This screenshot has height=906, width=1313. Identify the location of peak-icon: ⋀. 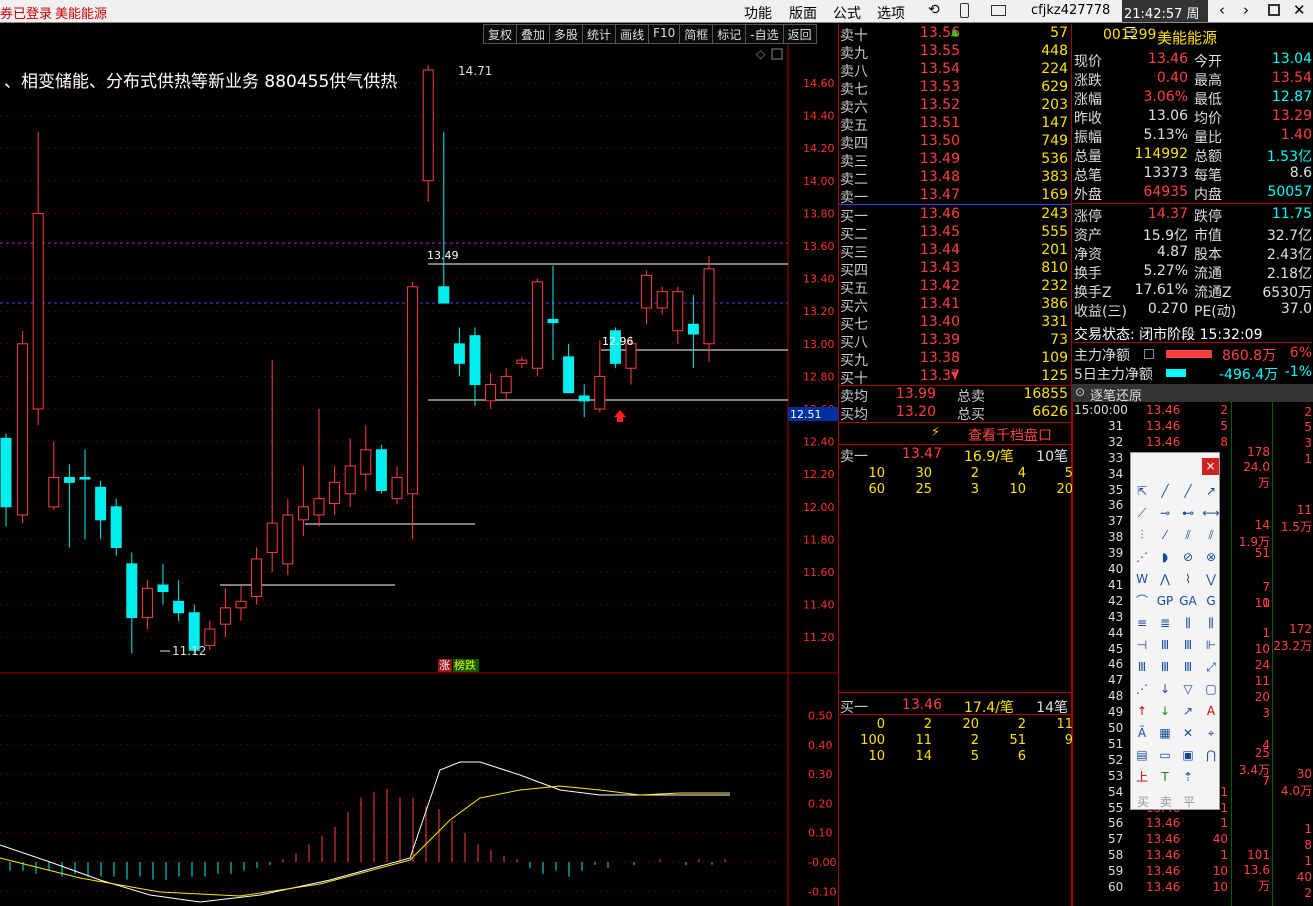
(1165, 579).